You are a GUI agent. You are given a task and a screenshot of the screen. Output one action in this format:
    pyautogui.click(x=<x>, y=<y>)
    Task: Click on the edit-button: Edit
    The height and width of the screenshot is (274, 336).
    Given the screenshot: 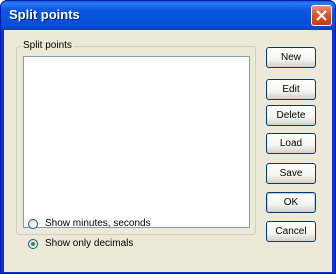 What is the action you would take?
    pyautogui.click(x=291, y=89)
    